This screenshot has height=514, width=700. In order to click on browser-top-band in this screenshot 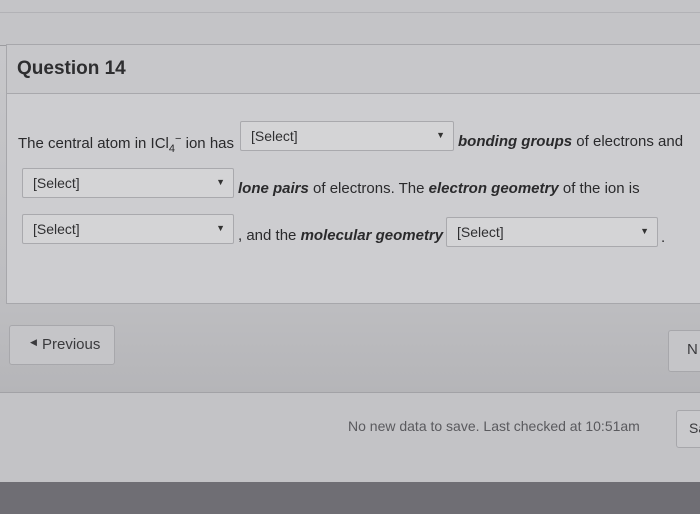, I will do `click(350, 23)`.